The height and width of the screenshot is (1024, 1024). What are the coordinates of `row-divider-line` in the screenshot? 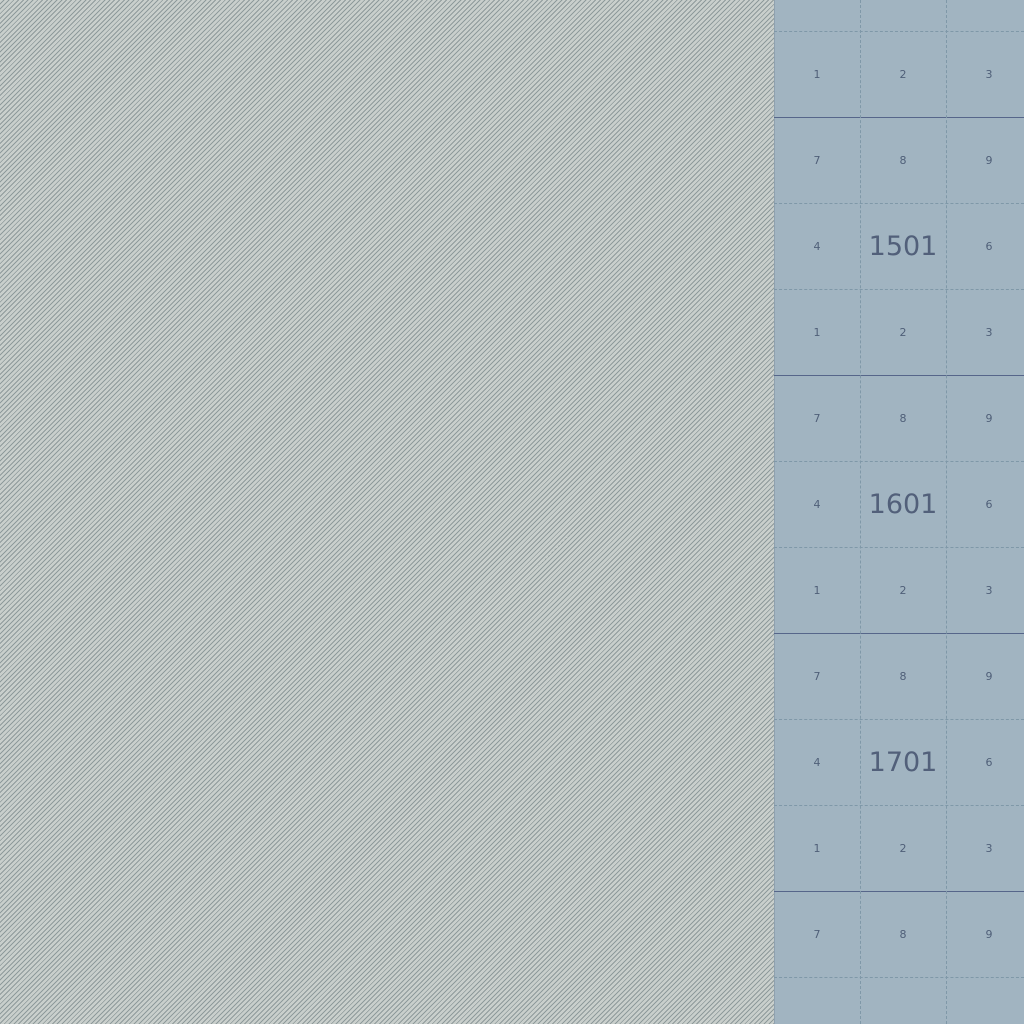 It's located at (899, 977).